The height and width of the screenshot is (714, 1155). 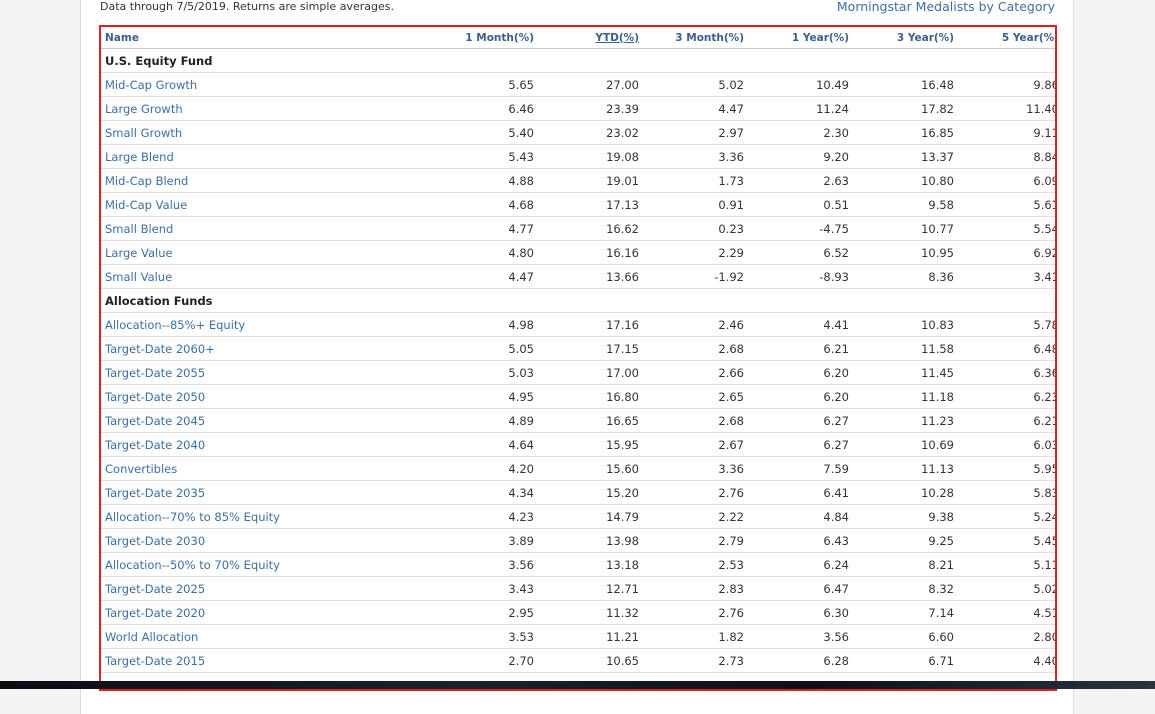 I want to click on return-cell-y3: 9.25, so click(x=905, y=540).